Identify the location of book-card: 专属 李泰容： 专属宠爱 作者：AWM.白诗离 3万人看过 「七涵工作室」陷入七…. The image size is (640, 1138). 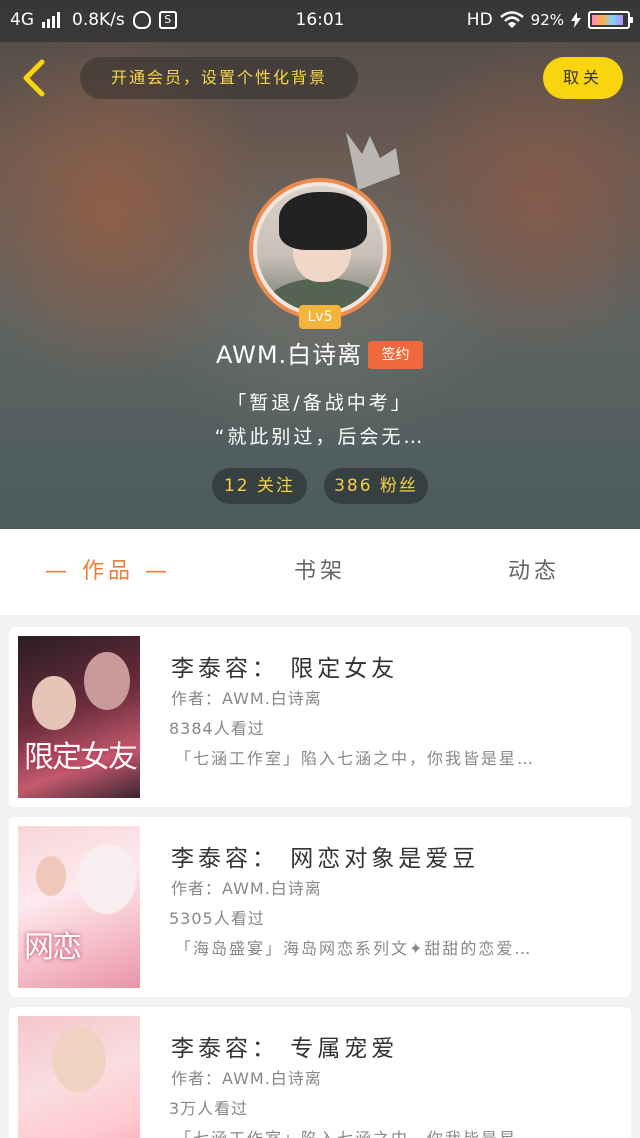
(320, 1072).